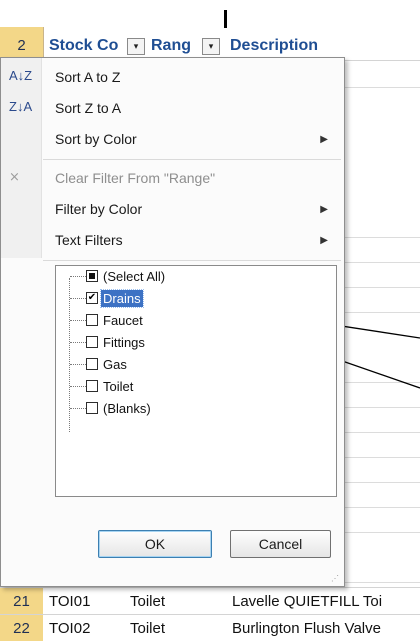  Describe the element at coordinates (156, 409) in the screenshot. I see `list-item-blanks: (Blanks)` at that location.